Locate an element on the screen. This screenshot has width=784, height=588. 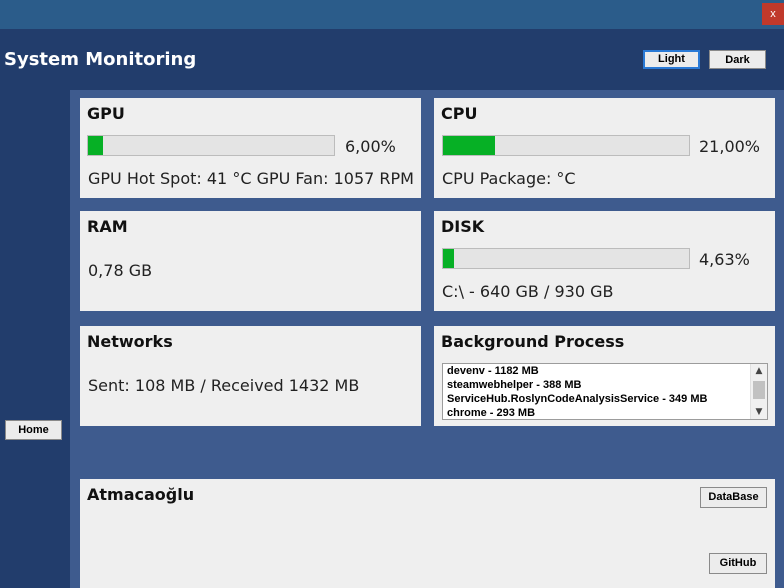
home-button: Home is located at coordinates (33, 430).